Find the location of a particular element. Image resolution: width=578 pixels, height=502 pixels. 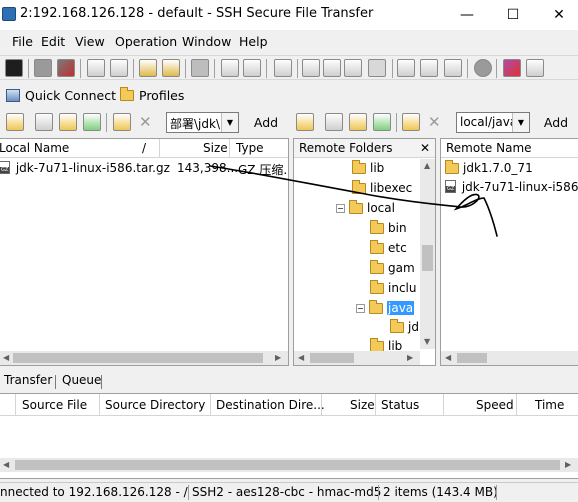

column-type: Type is located at coordinates (250, 148).